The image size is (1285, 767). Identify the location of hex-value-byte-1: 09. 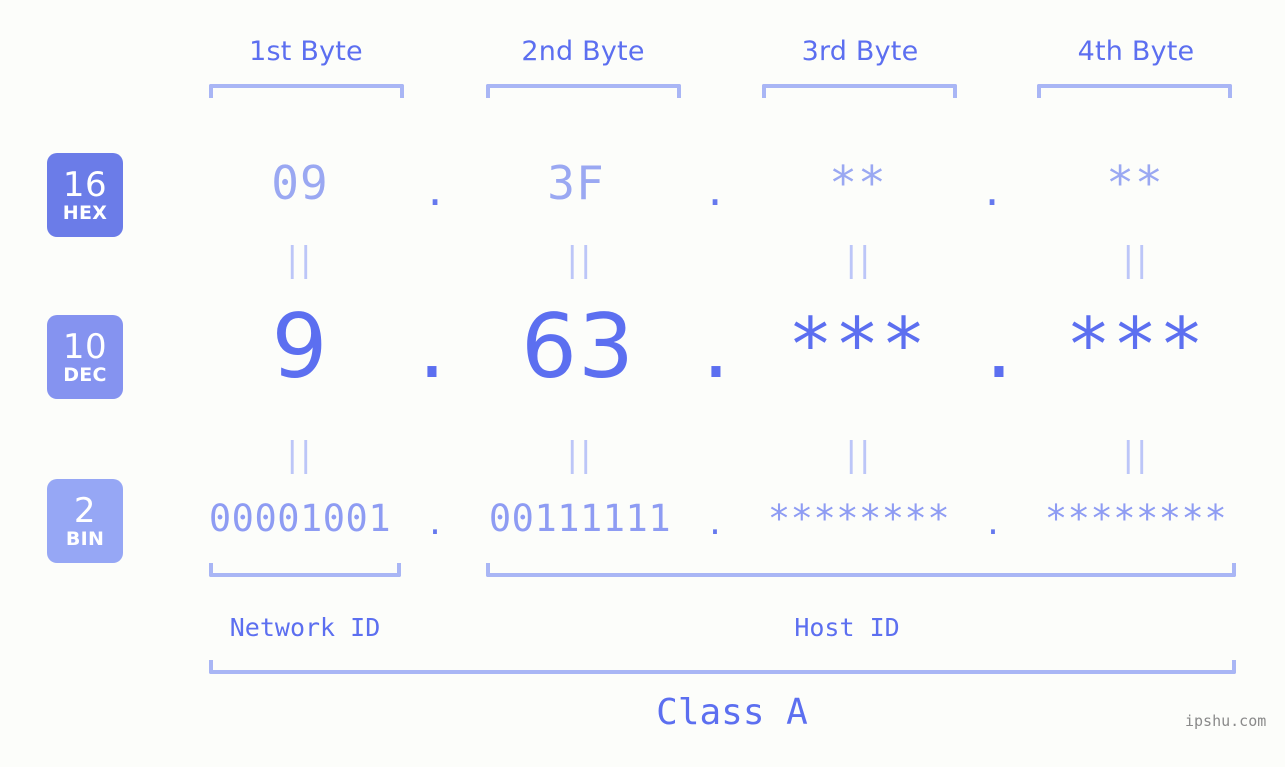
(300, 183).